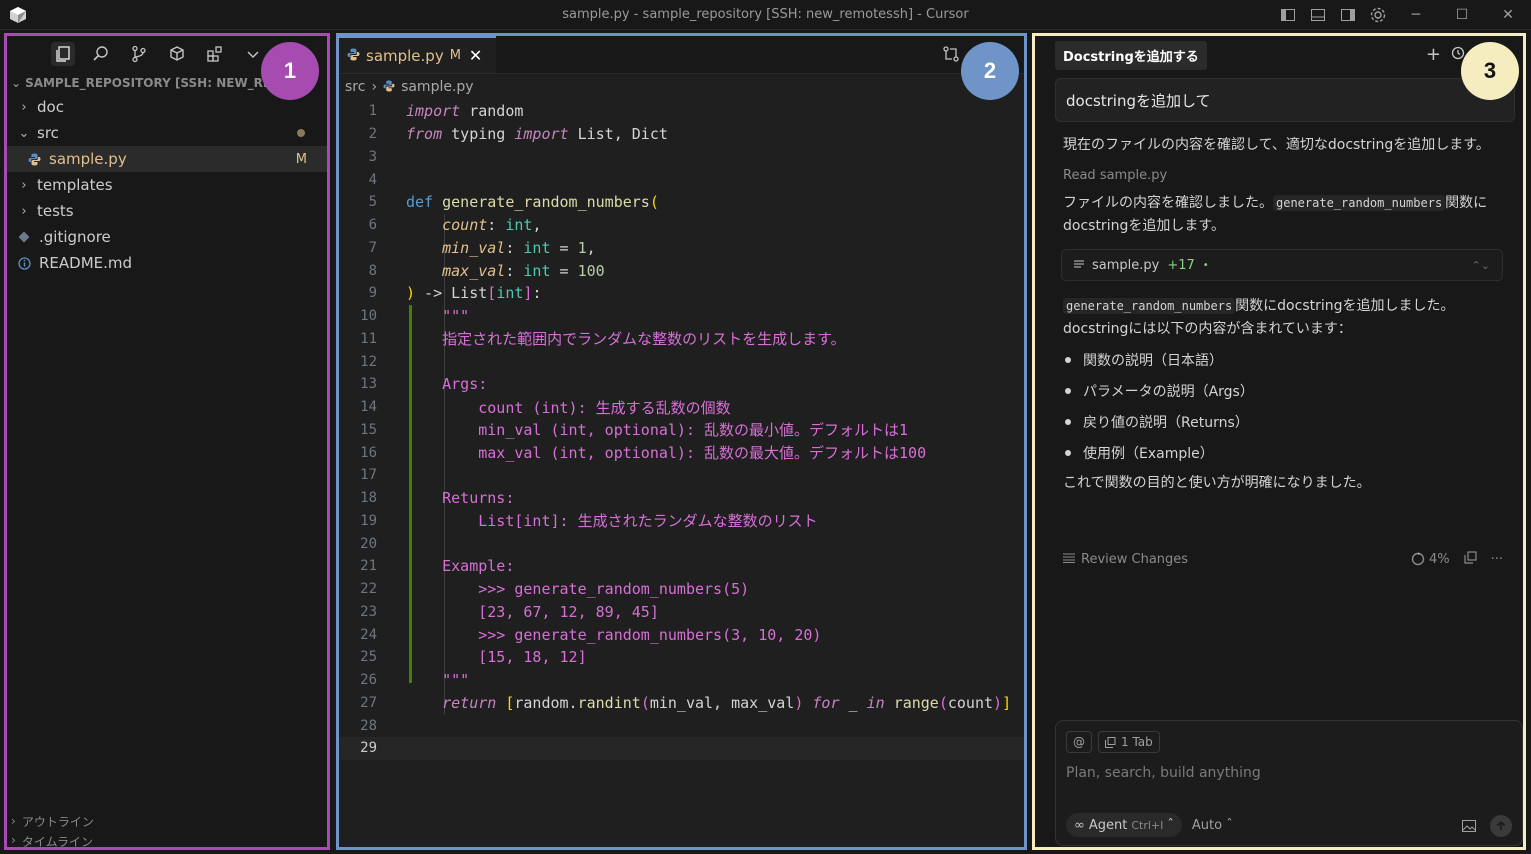  What do you see at coordinates (1439, 559) in the screenshot?
I see `context-percent: 4%` at bounding box center [1439, 559].